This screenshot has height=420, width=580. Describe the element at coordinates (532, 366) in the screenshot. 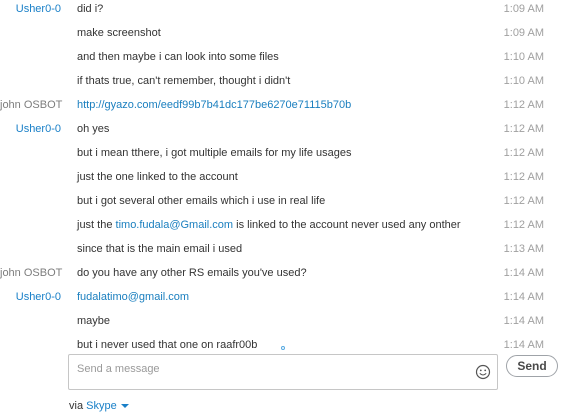

I see `send-button: Send` at that location.